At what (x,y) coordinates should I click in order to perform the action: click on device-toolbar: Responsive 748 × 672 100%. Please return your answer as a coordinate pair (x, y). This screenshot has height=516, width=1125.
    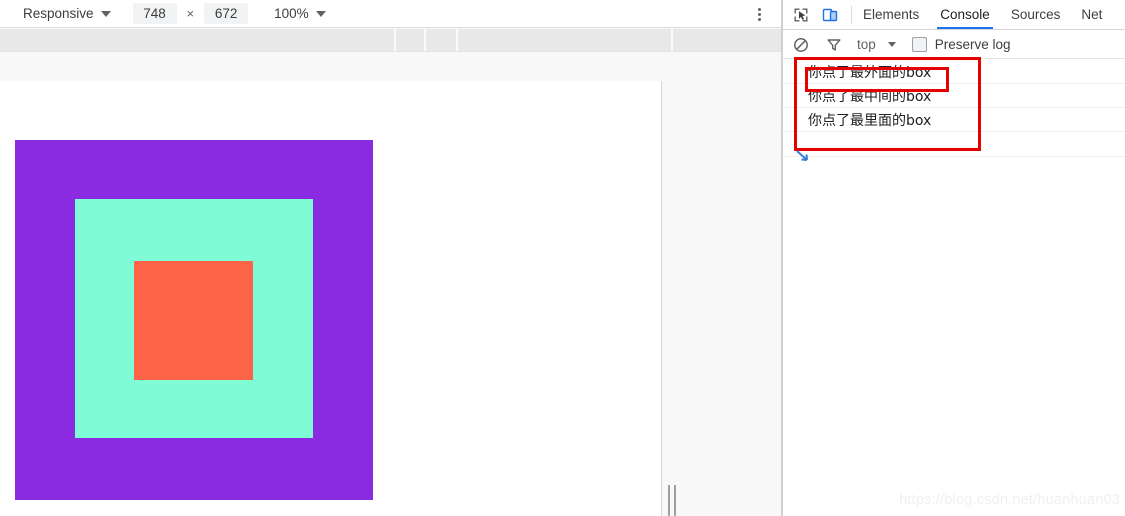
    Looking at the image, I should click on (390, 14).